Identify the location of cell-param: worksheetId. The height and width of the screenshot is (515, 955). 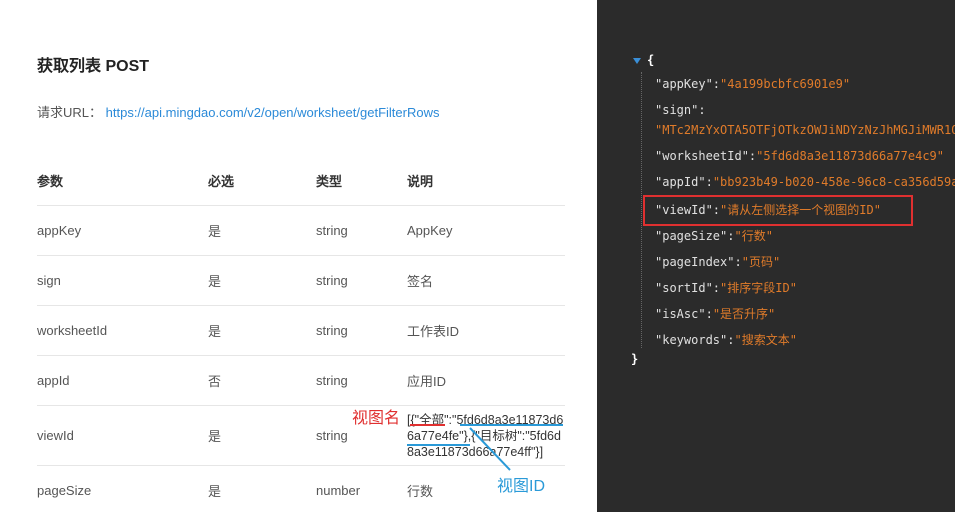
(122, 331).